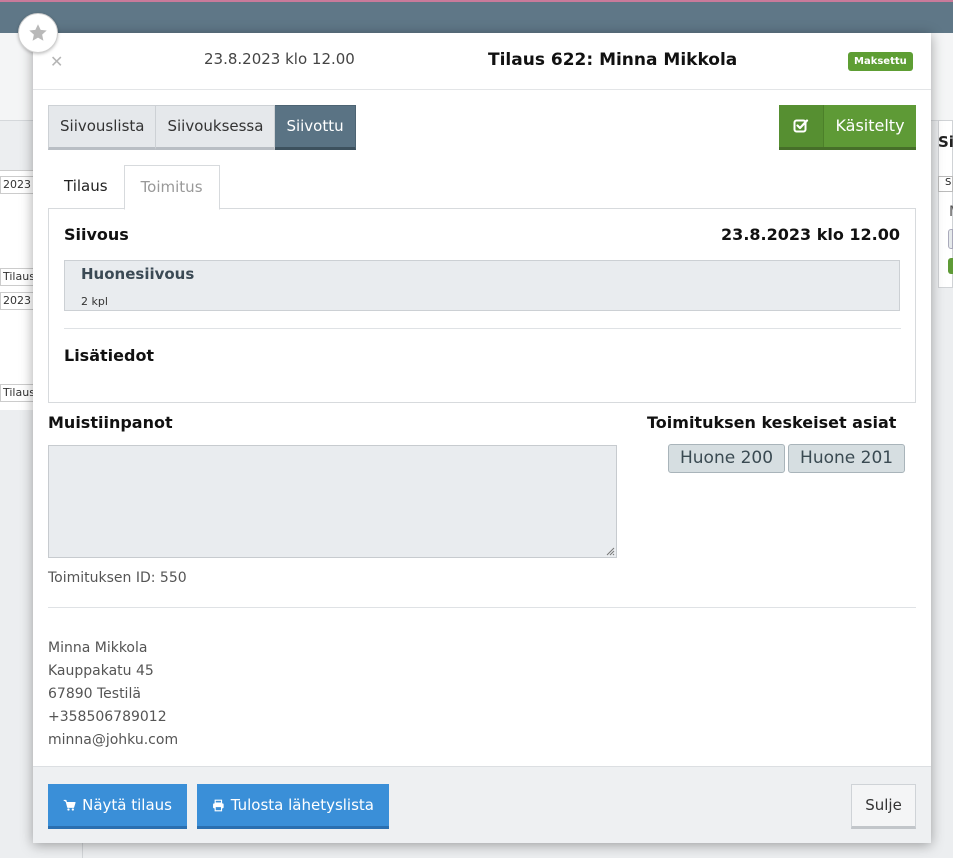  What do you see at coordinates (610, 551) in the screenshot?
I see `resize-grip-icon` at bounding box center [610, 551].